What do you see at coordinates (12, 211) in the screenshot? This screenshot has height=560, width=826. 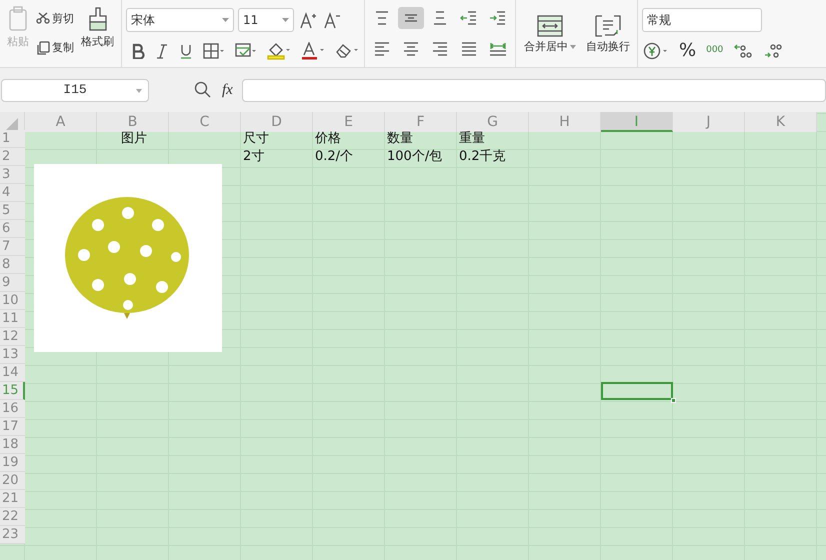 I see `row-header: 5` at bounding box center [12, 211].